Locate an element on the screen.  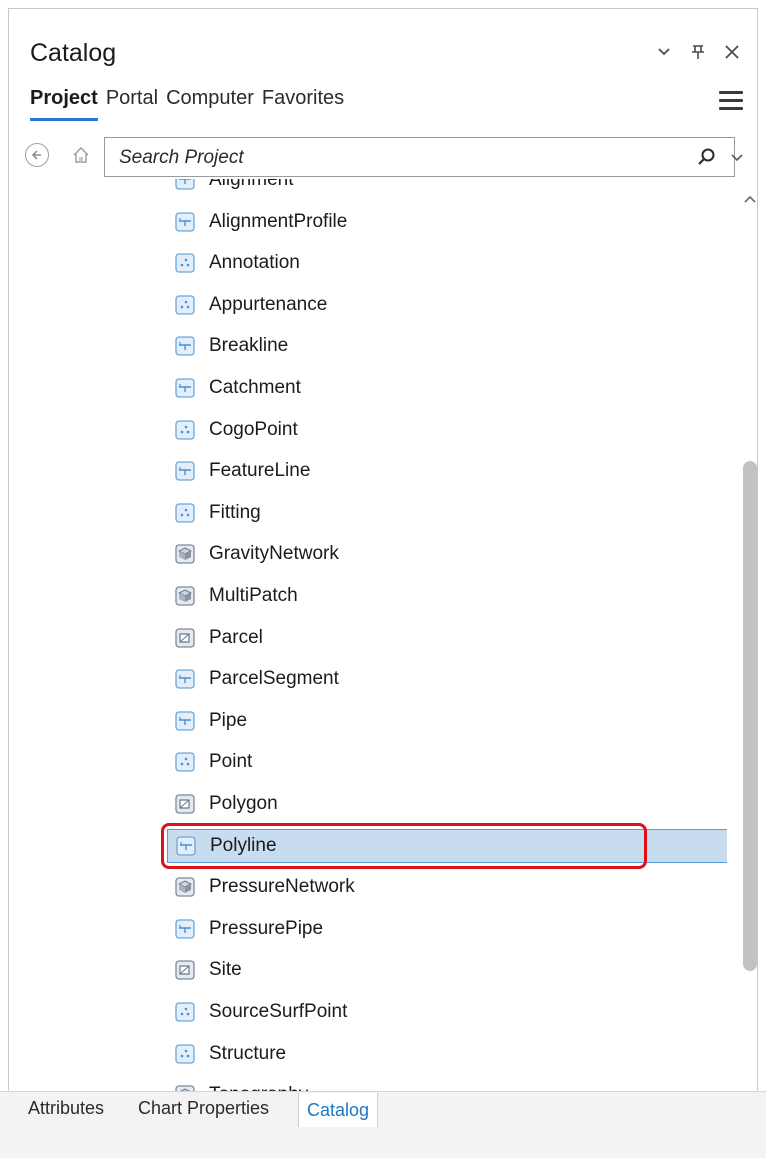
tab-chart-properties: Chart Properties is located at coordinates (203, 1108).